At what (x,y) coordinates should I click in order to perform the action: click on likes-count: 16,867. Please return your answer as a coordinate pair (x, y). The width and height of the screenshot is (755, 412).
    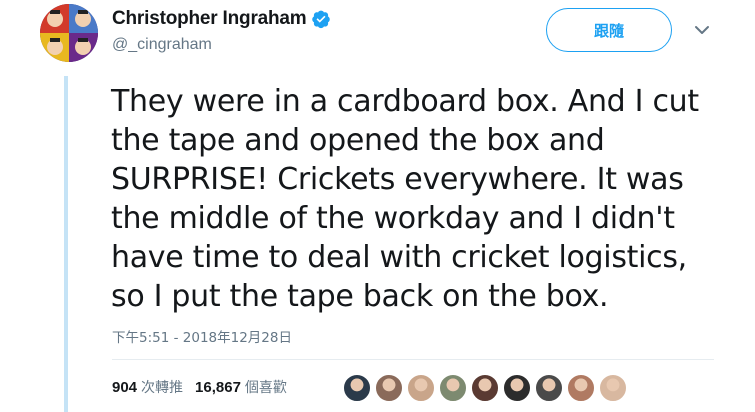
    Looking at the image, I should click on (218, 387).